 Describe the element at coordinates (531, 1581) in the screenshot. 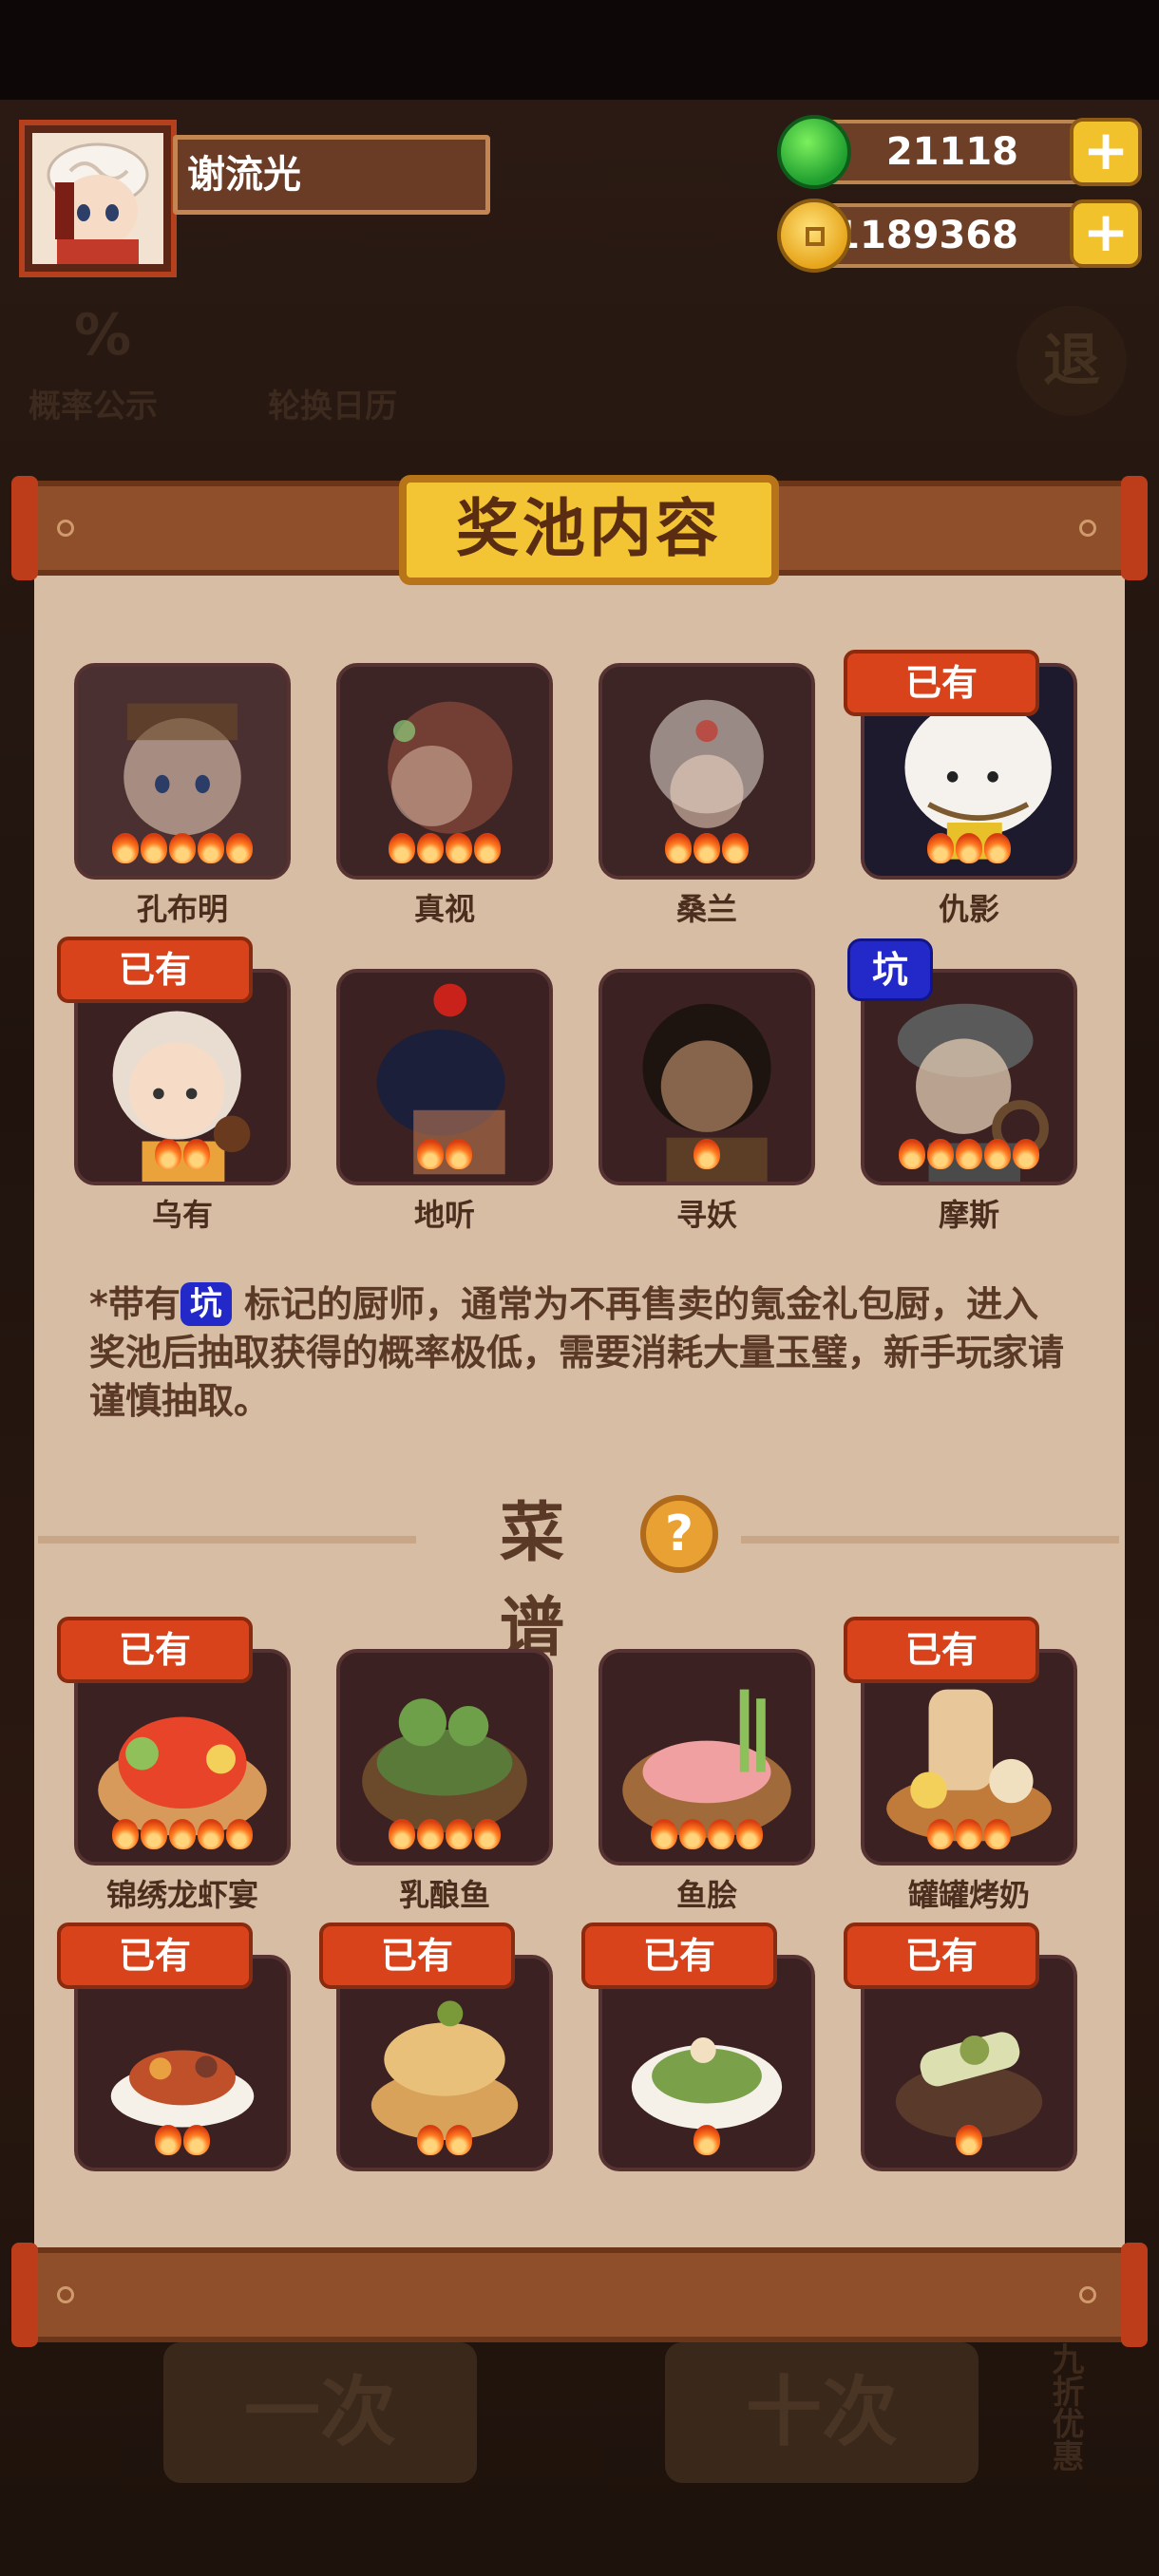

I see `recipe-section-title: 菜谱` at that location.